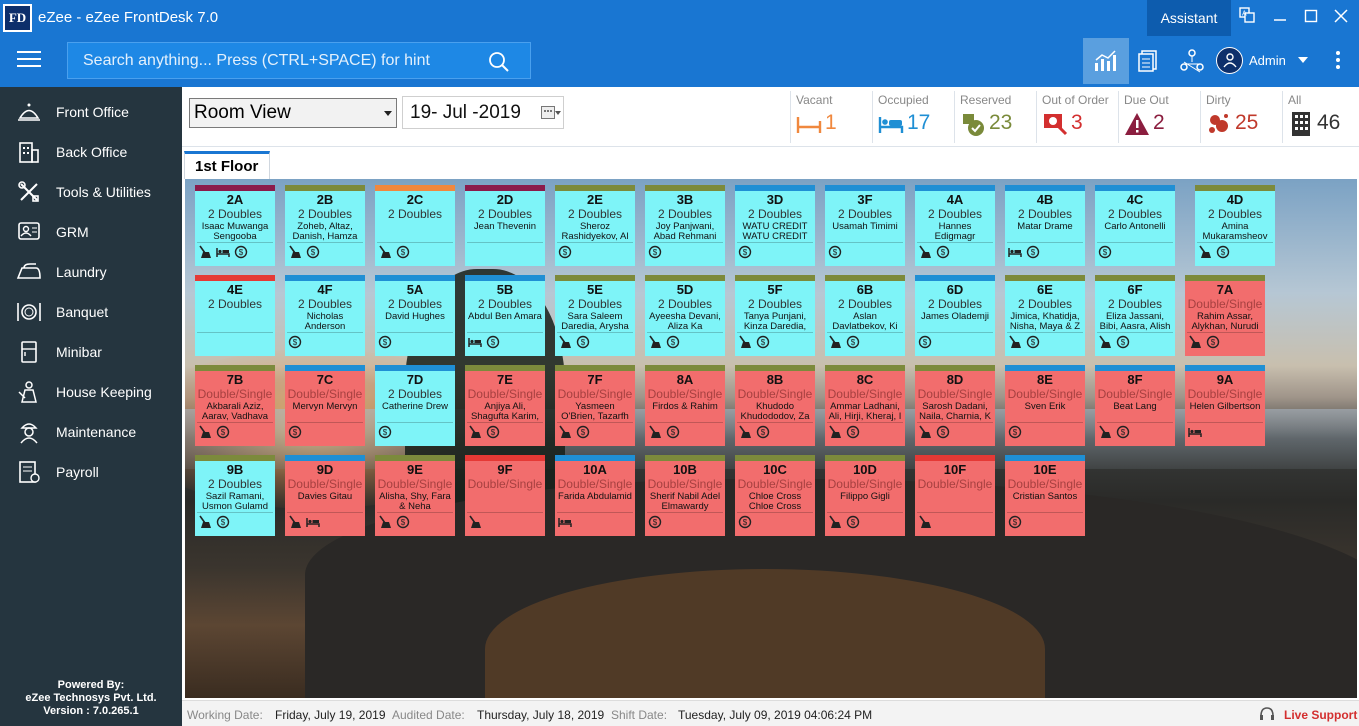 Image resolution: width=1359 pixels, height=726 pixels. I want to click on stat-vacant: Vacant 1, so click(831, 117).